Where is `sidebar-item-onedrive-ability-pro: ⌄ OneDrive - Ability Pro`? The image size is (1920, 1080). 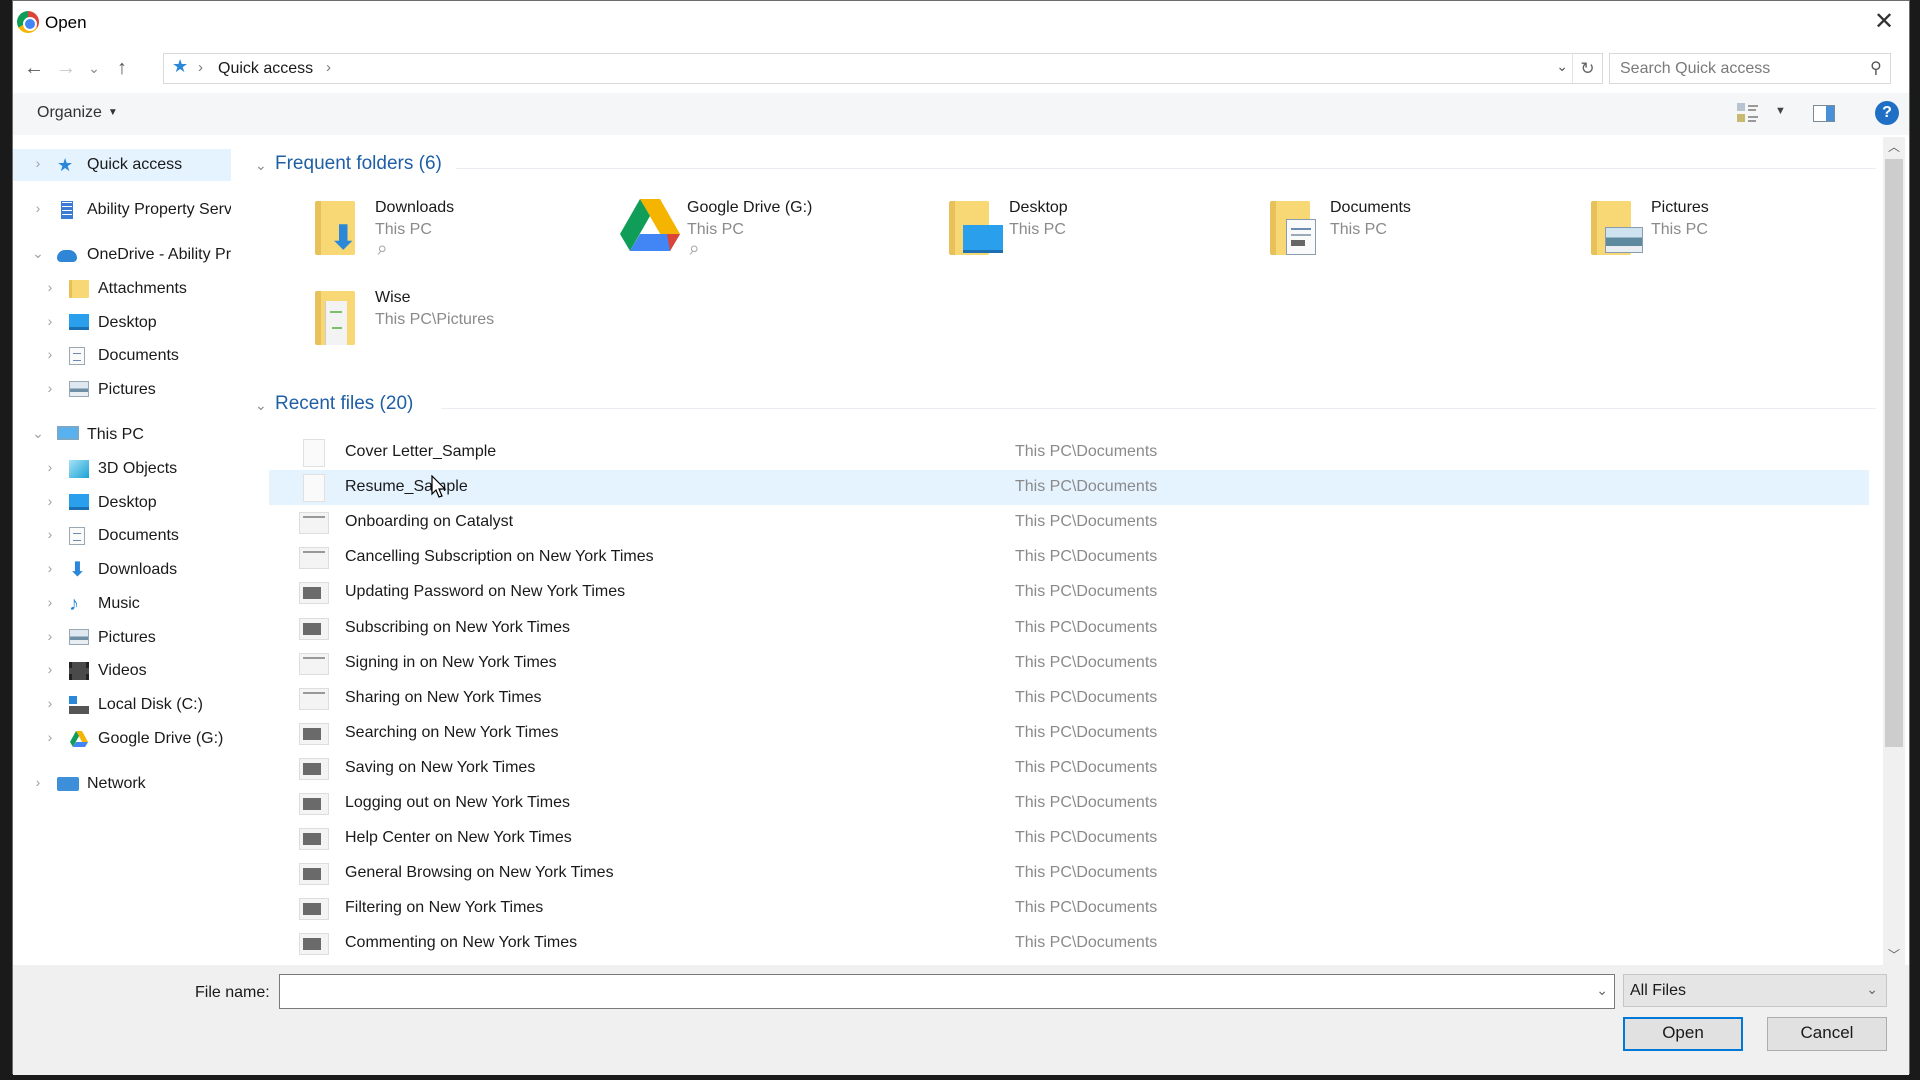
sidebar-item-onedrive-ability-pro: ⌄ OneDrive - Ability Pro is located at coordinates (122, 255).